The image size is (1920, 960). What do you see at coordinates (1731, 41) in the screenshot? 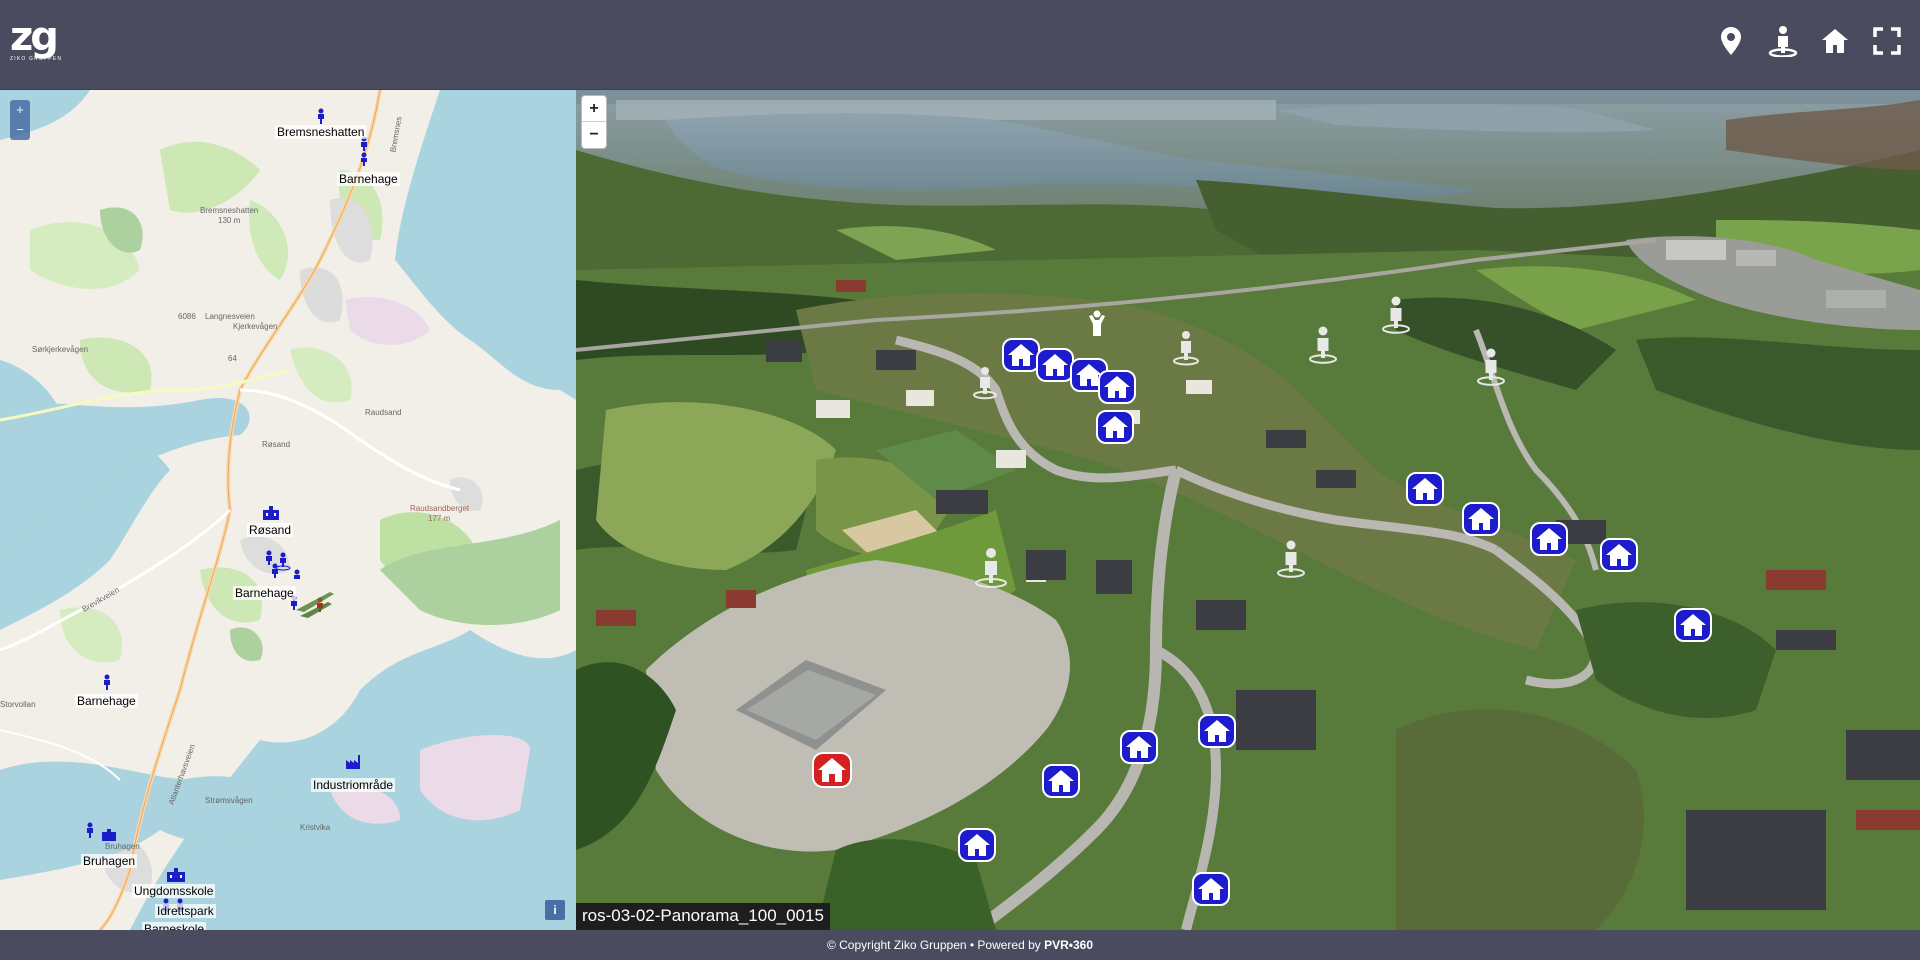
I see `map-pin-icon` at bounding box center [1731, 41].